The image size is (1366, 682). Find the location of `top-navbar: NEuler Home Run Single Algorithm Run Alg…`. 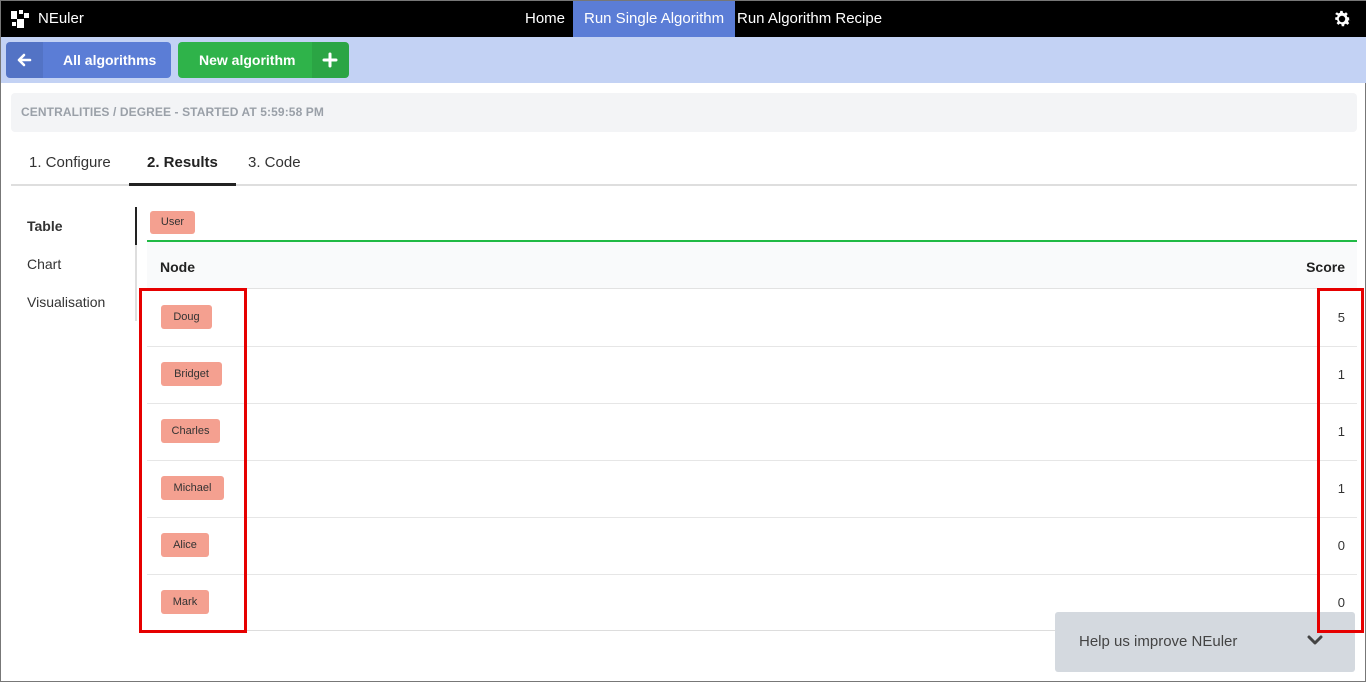

top-navbar: NEuler Home Run Single Algorithm Run Alg… is located at coordinates (683, 19).